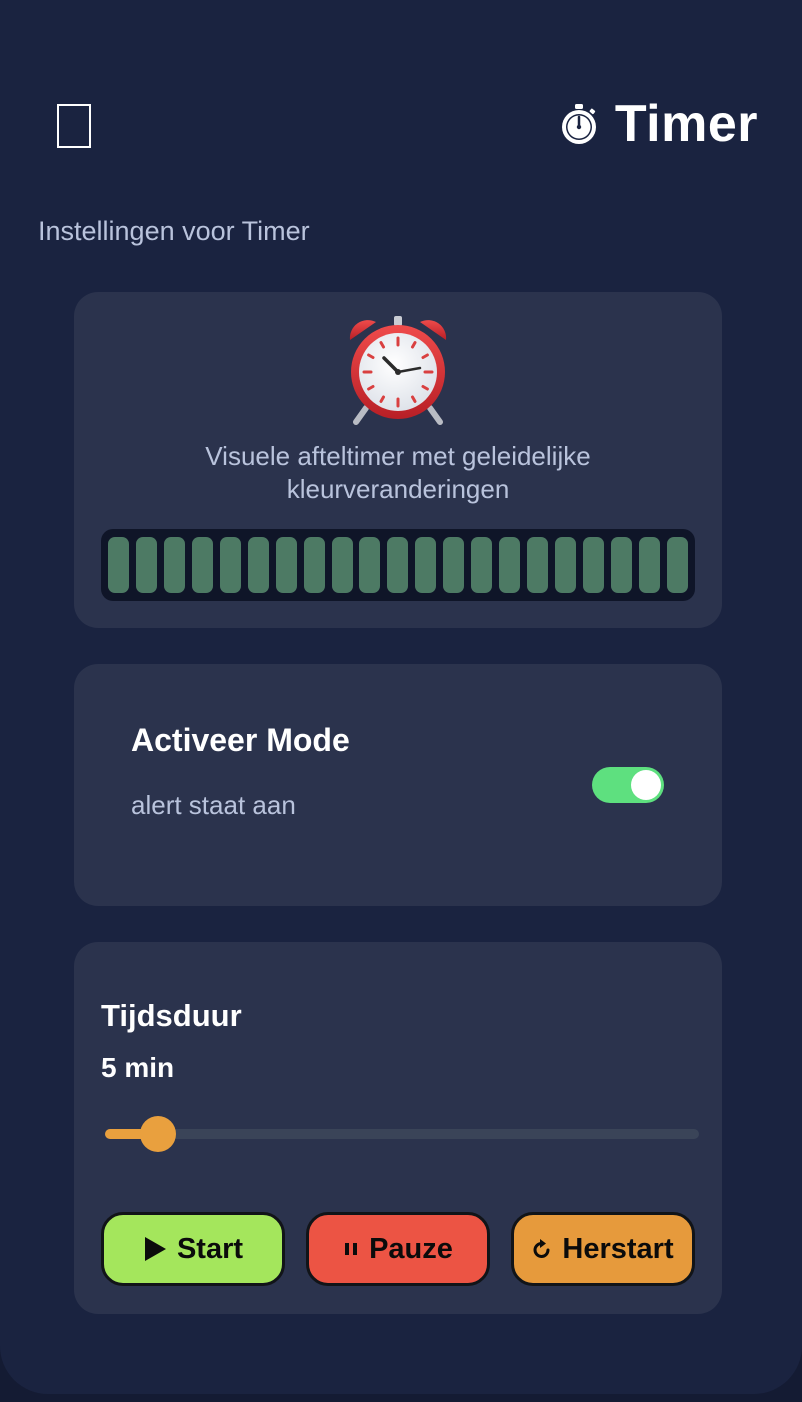  I want to click on page-title: Timer, so click(657, 124).